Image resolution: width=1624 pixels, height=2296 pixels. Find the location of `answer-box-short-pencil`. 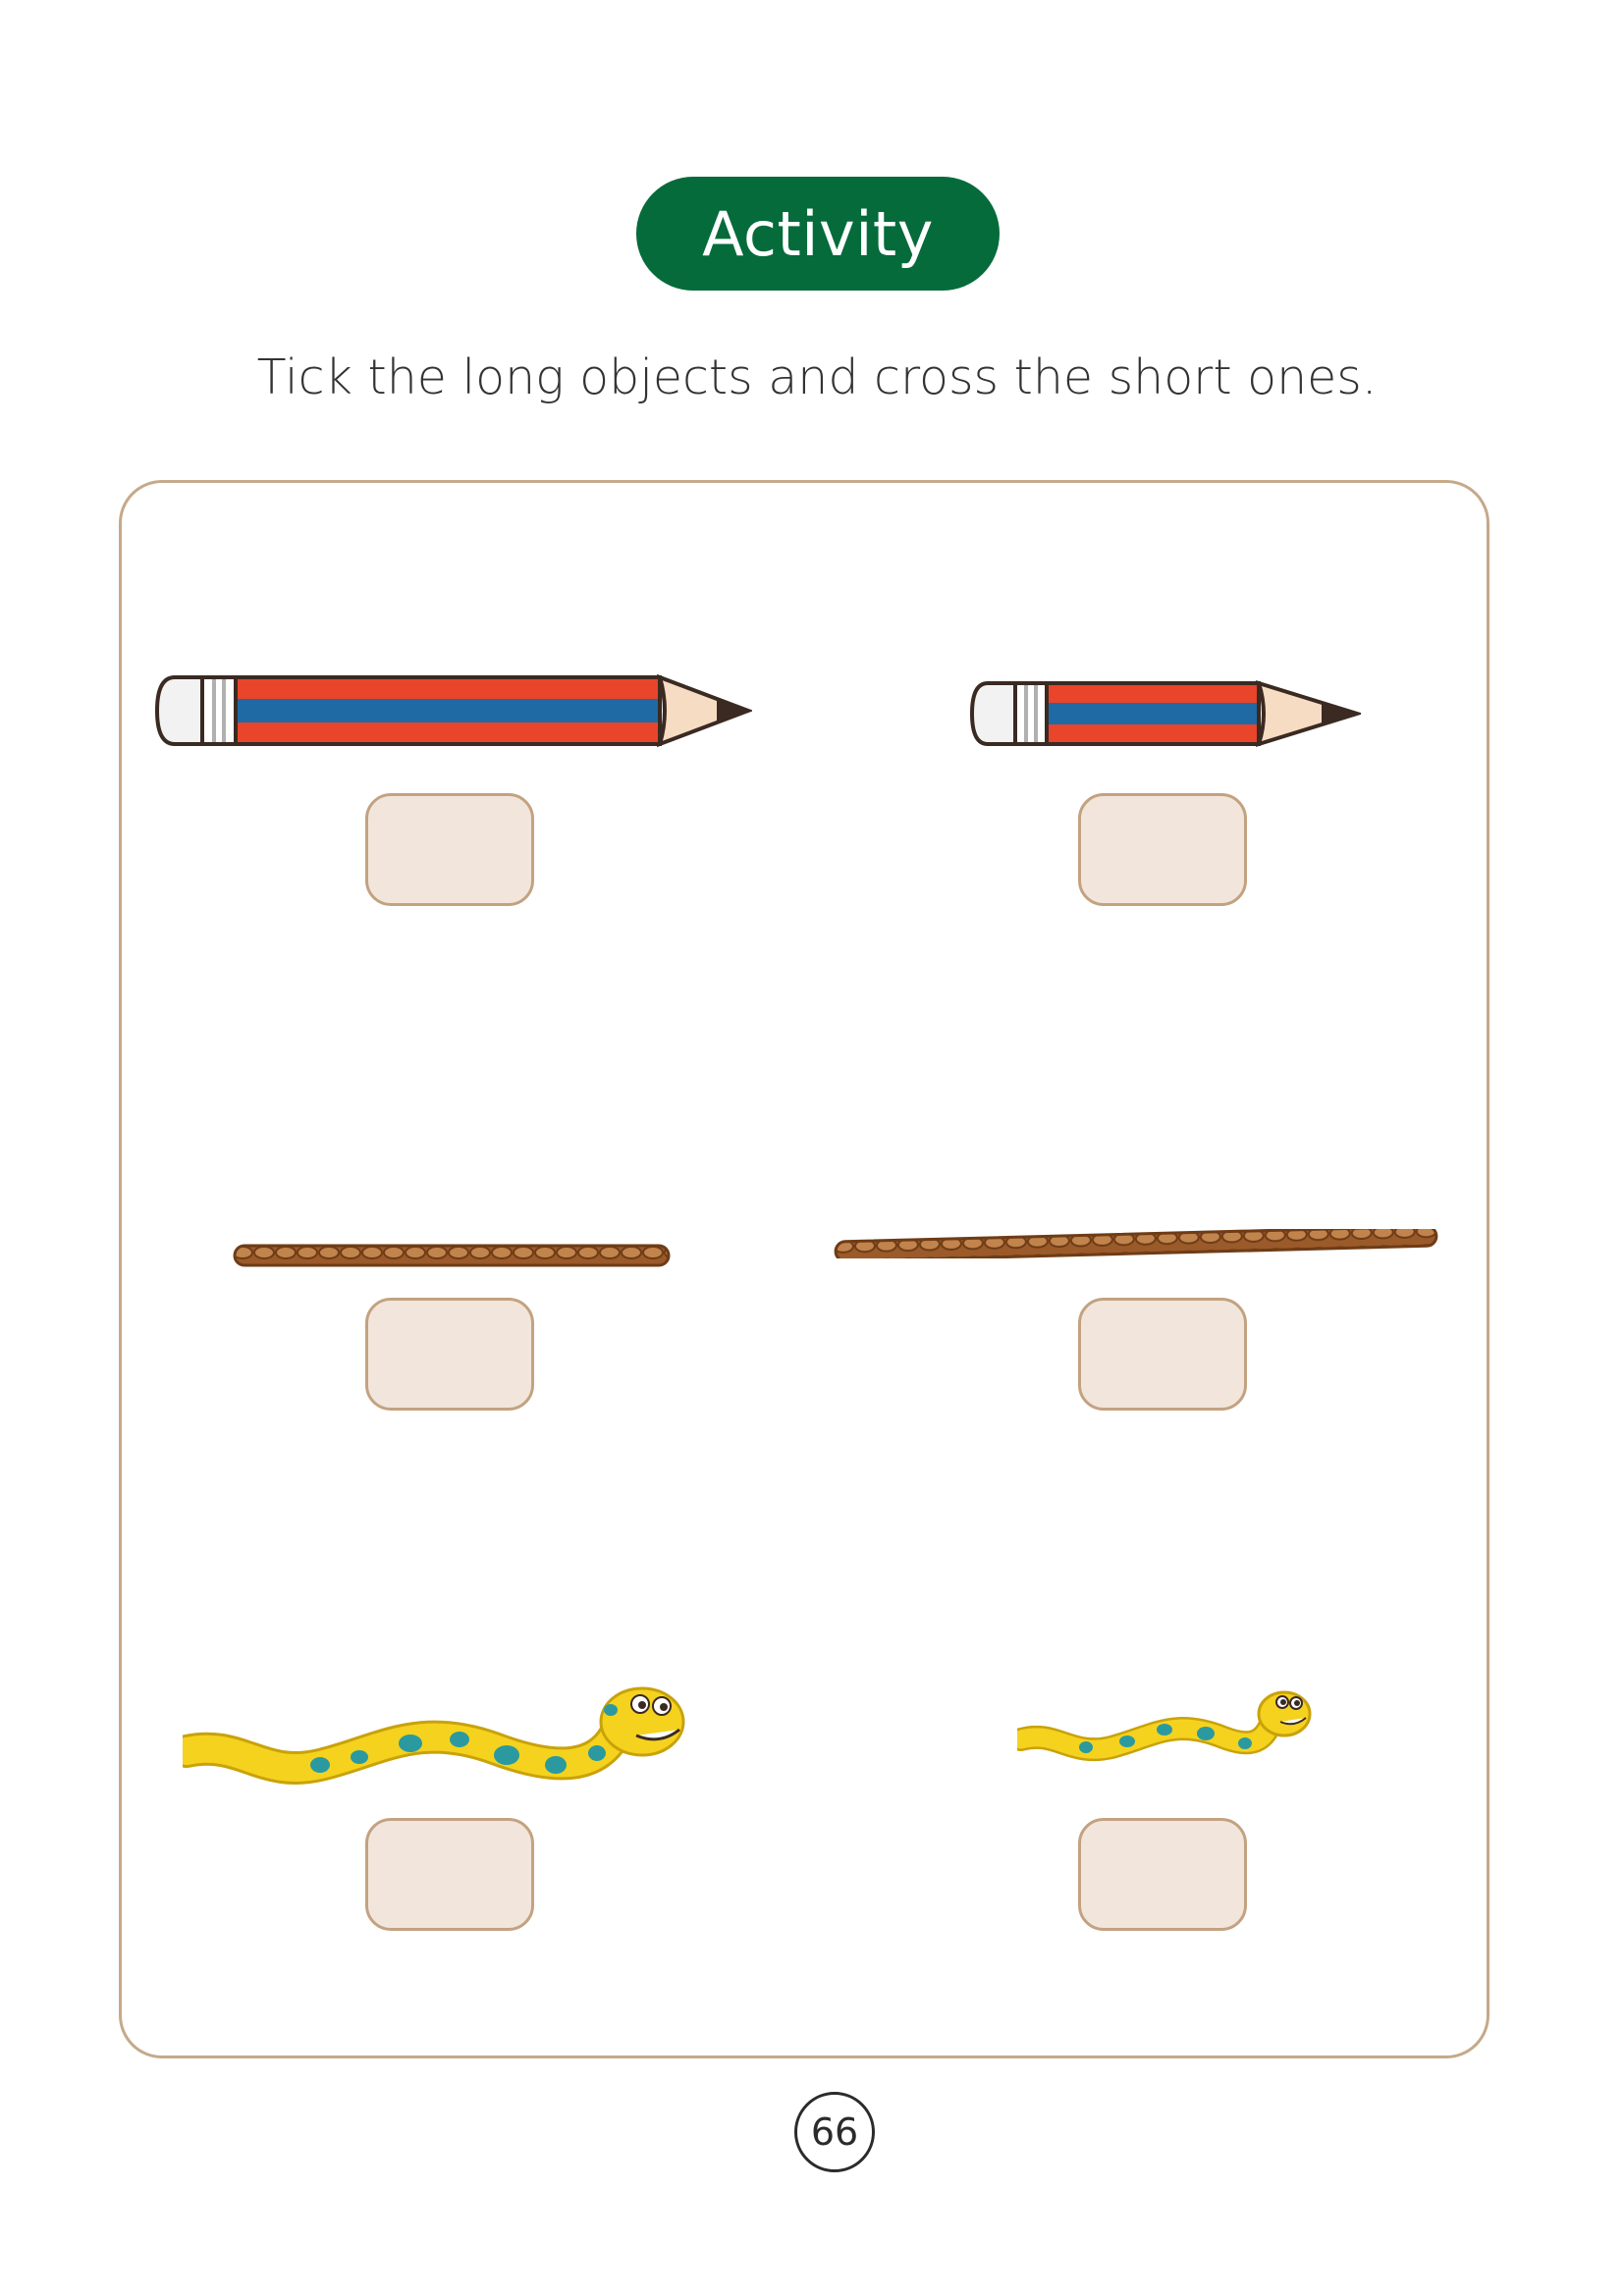

answer-box-short-pencil is located at coordinates (1162, 850).